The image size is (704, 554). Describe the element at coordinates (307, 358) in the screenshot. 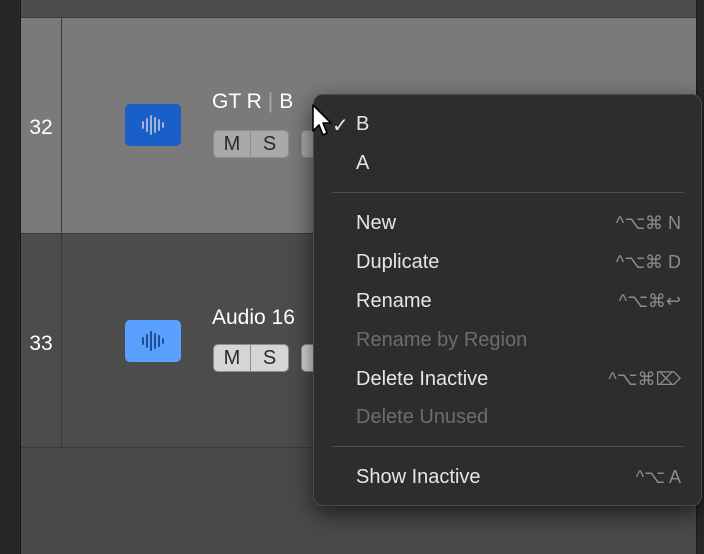

I see `record-button` at that location.